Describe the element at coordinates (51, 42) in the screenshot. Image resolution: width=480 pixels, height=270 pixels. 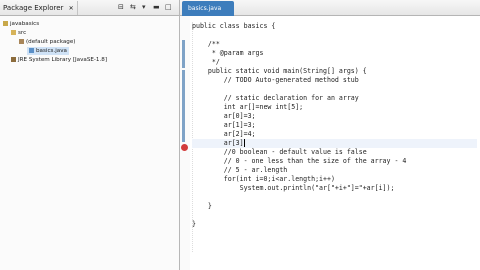
I see `tree-item-label: (default package)` at that location.